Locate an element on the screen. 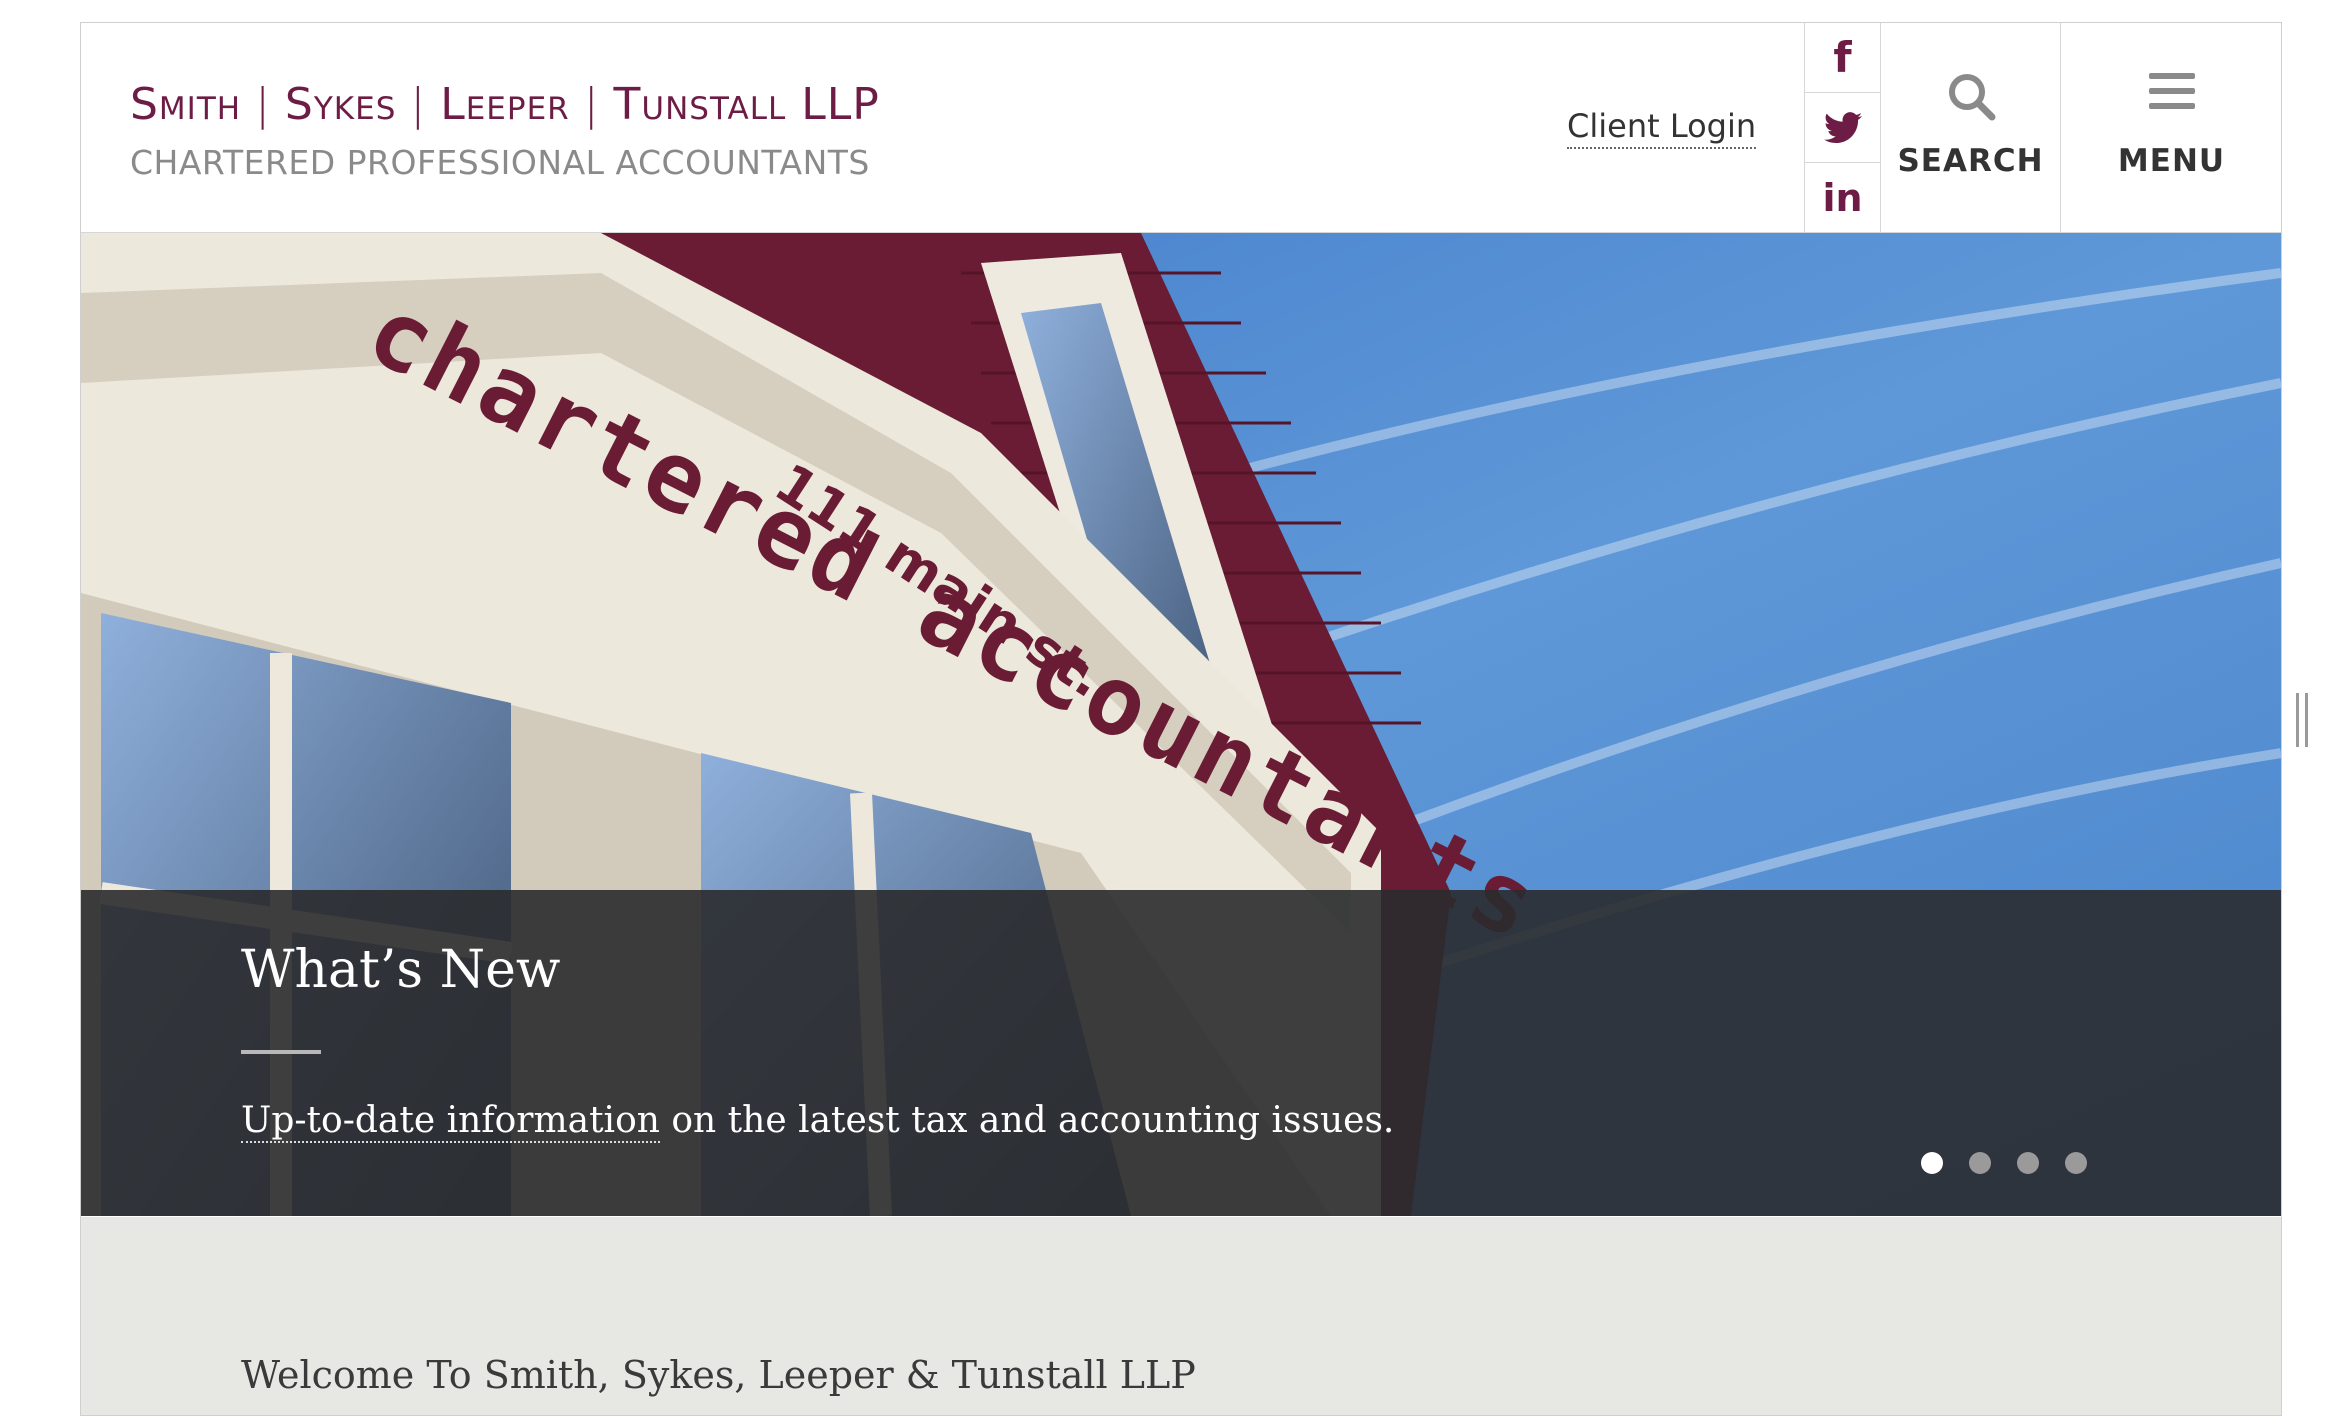 This screenshot has width=2342, height=1426. client-login-link: Client Login is located at coordinates (1662, 128).